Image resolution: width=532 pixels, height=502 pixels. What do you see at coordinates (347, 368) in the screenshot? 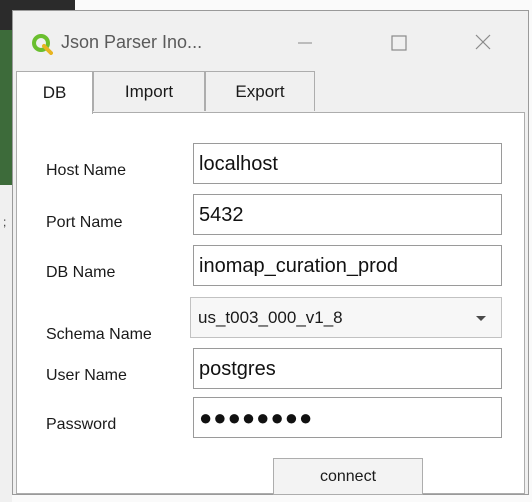
I see `user-name-input: postgres` at bounding box center [347, 368].